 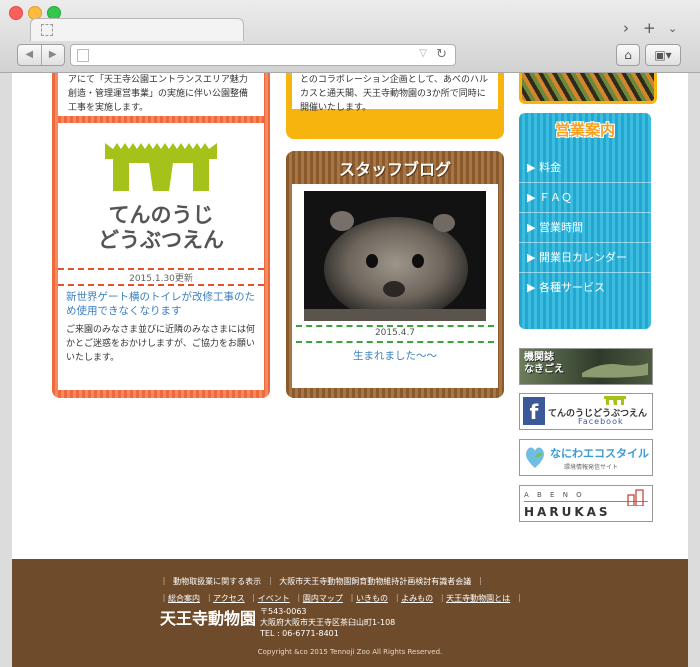 What do you see at coordinates (544, 363) in the screenshot?
I see `nakigoe-text: 機関誌 なきごえ` at bounding box center [544, 363].